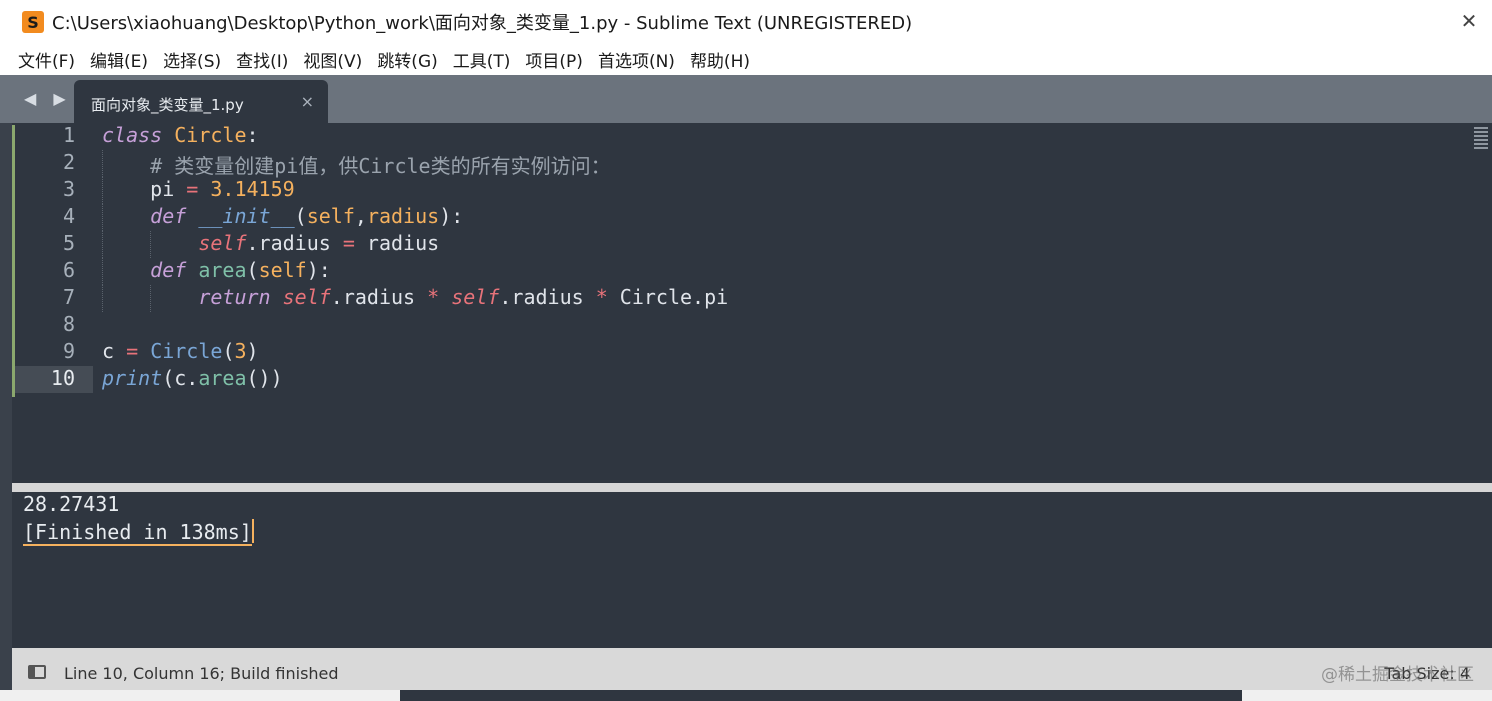  I want to click on menu-goto: 跳转(G), so click(407, 59).